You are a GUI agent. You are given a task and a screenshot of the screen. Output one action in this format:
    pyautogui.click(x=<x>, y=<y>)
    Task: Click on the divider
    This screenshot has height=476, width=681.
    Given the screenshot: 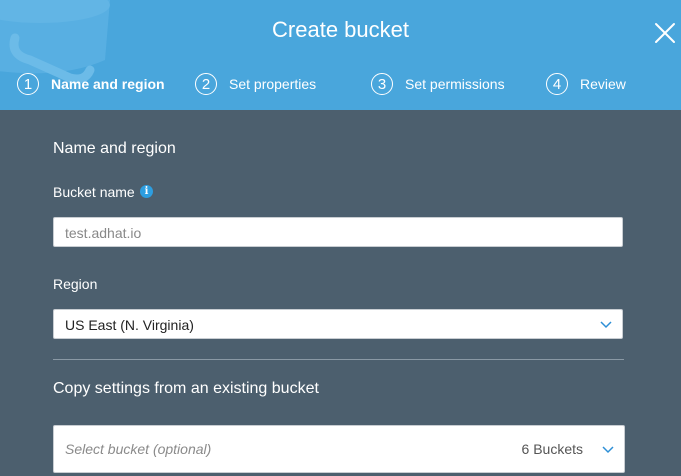 What is the action you would take?
    pyautogui.click(x=338, y=359)
    